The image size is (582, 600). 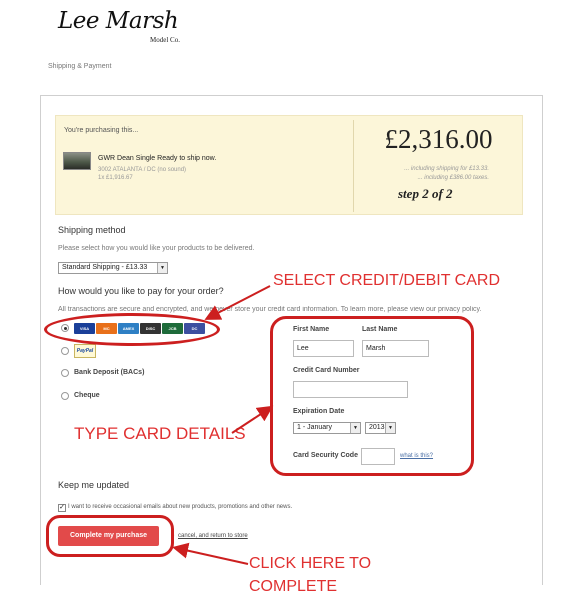 I want to click on annotation-select-card: SELECT CREDIT/DEBIT CARD, so click(x=387, y=280).